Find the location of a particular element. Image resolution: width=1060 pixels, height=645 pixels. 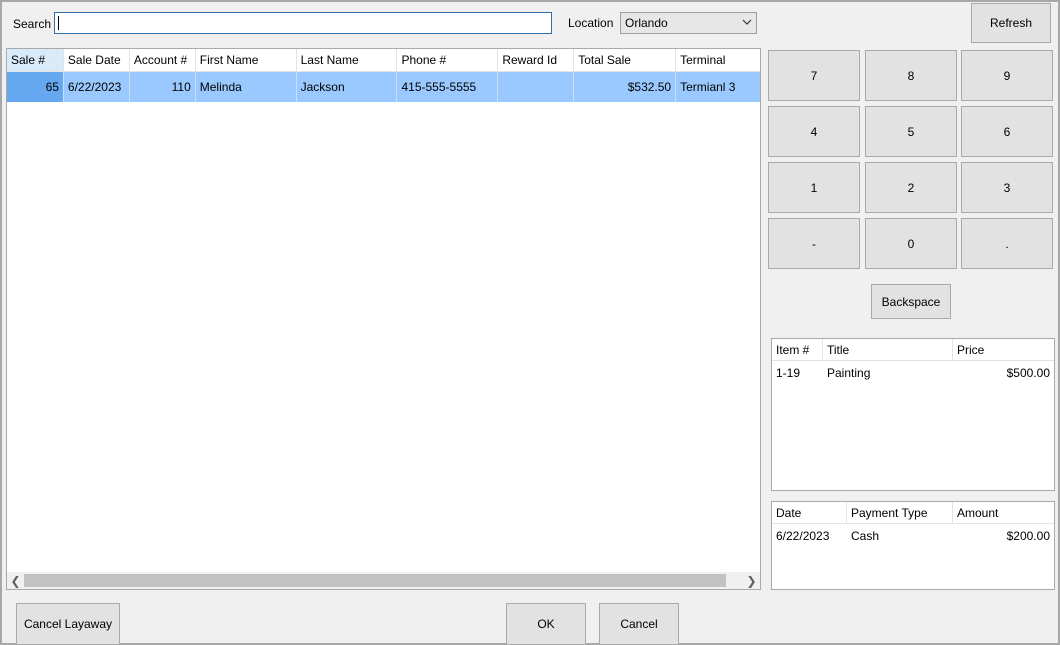

column-header-first-name: First Name is located at coordinates (246, 60).